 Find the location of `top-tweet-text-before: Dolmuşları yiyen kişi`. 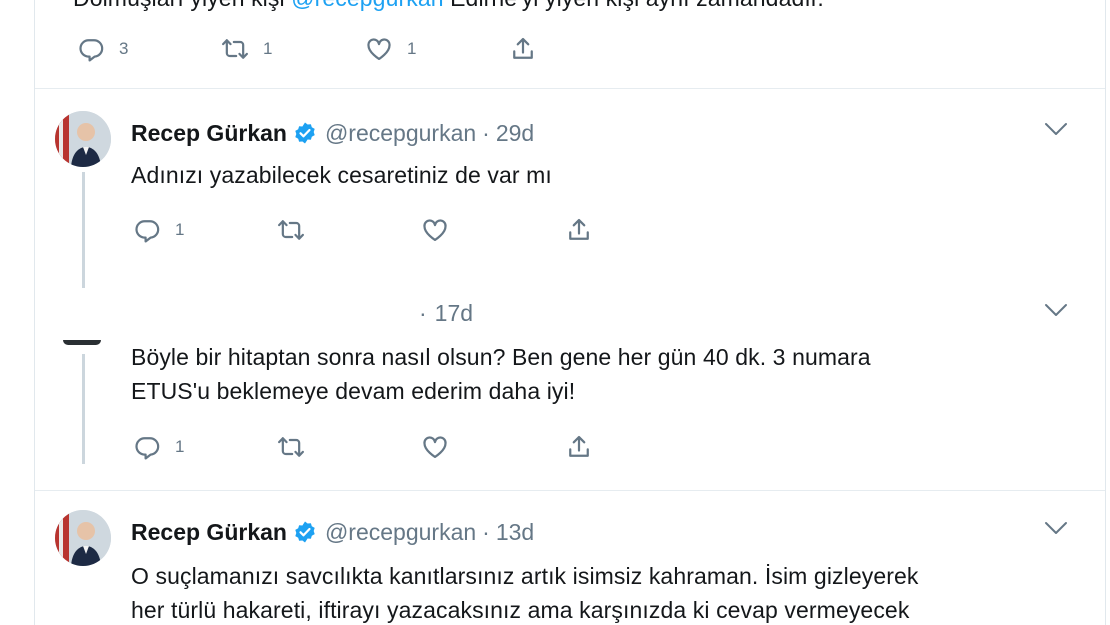

top-tweet-text-before: Dolmuşları yiyen kişi is located at coordinates (182, 5).